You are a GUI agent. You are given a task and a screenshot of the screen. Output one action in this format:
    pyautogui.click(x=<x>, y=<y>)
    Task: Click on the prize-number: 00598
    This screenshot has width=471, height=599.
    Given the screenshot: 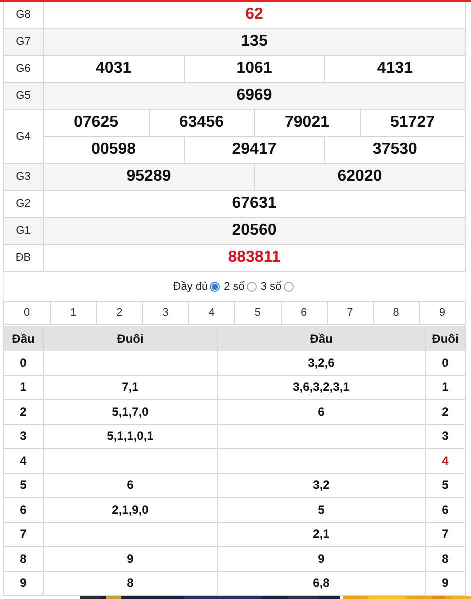 What is the action you would take?
    pyautogui.click(x=114, y=150)
    